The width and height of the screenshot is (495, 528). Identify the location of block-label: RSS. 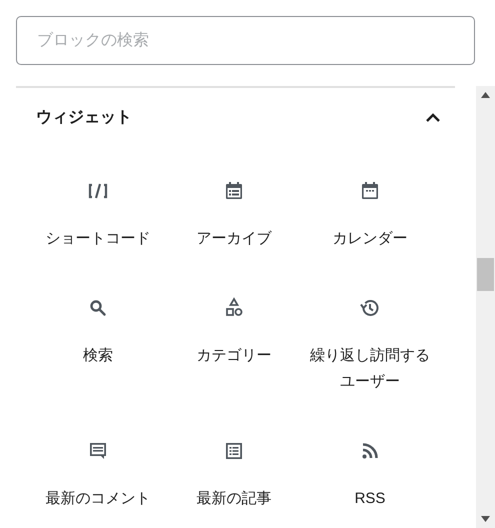
(370, 499).